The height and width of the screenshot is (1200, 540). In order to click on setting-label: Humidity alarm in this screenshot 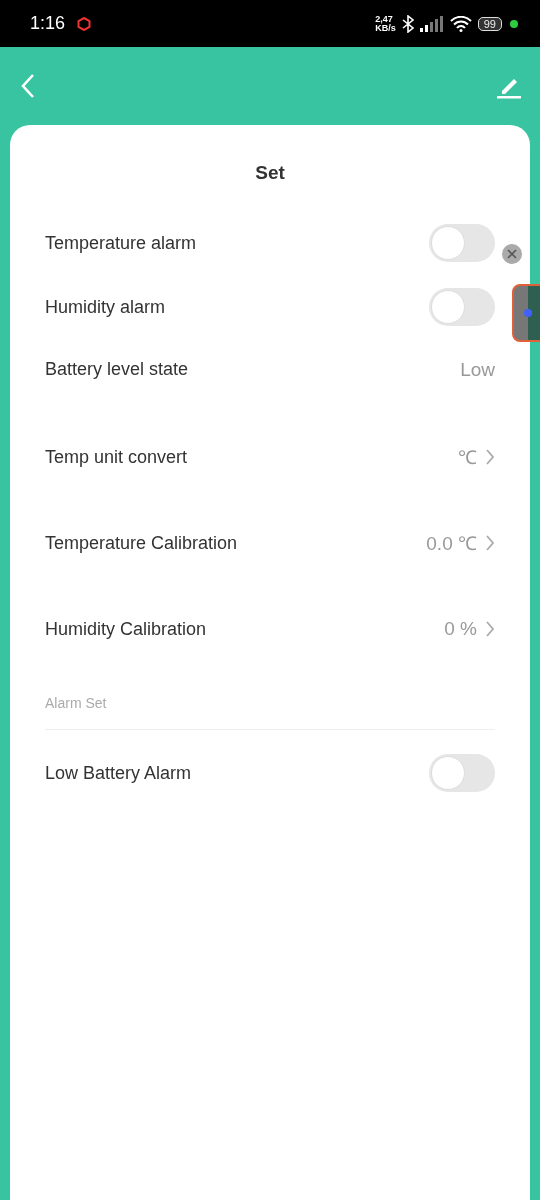, I will do `click(105, 307)`.